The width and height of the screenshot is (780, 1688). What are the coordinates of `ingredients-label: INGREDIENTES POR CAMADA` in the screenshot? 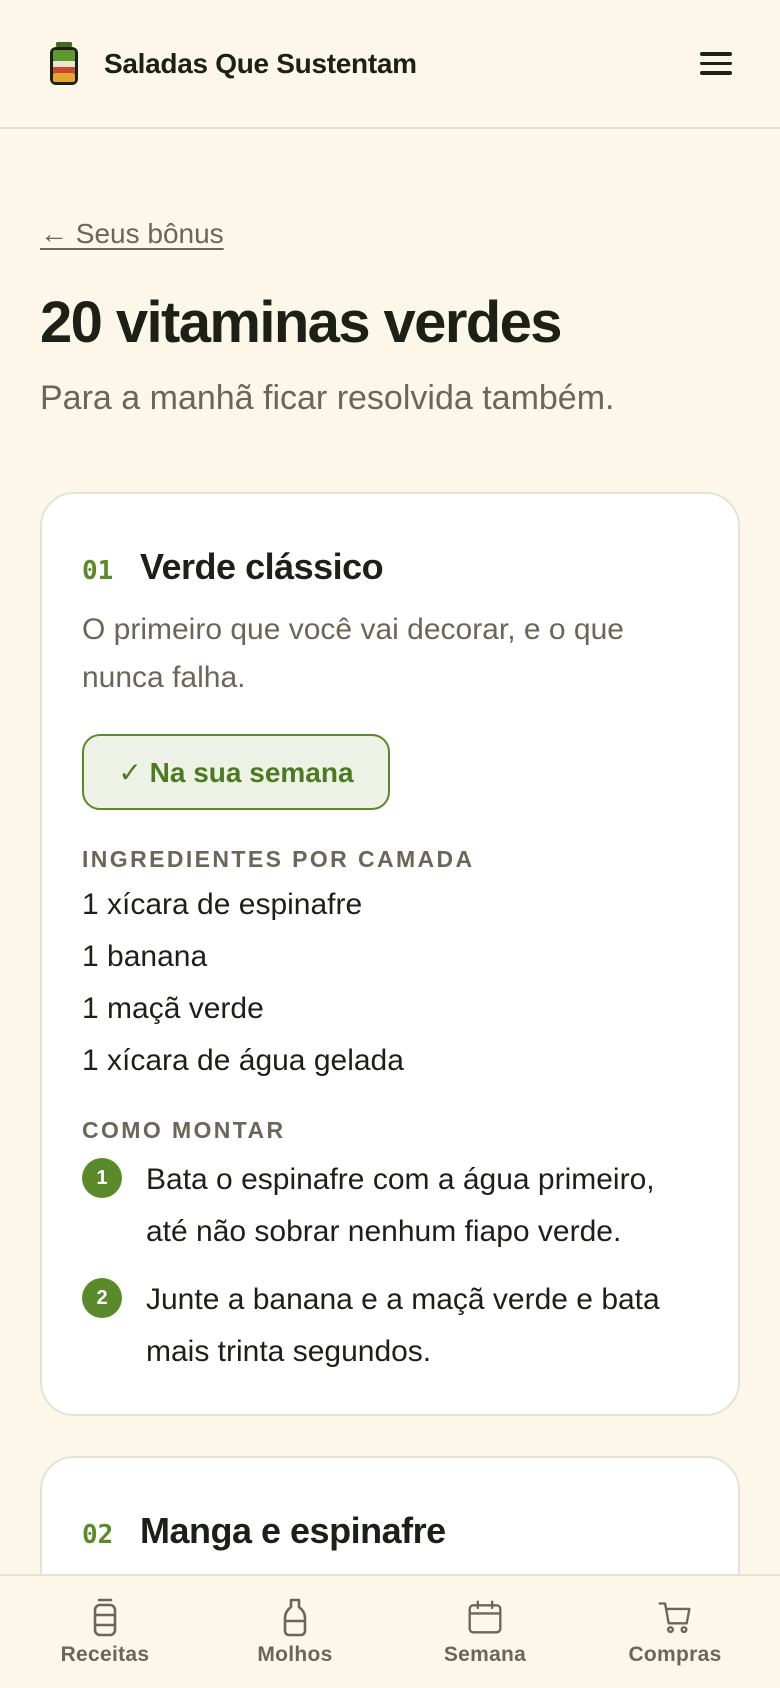 It's located at (278, 859).